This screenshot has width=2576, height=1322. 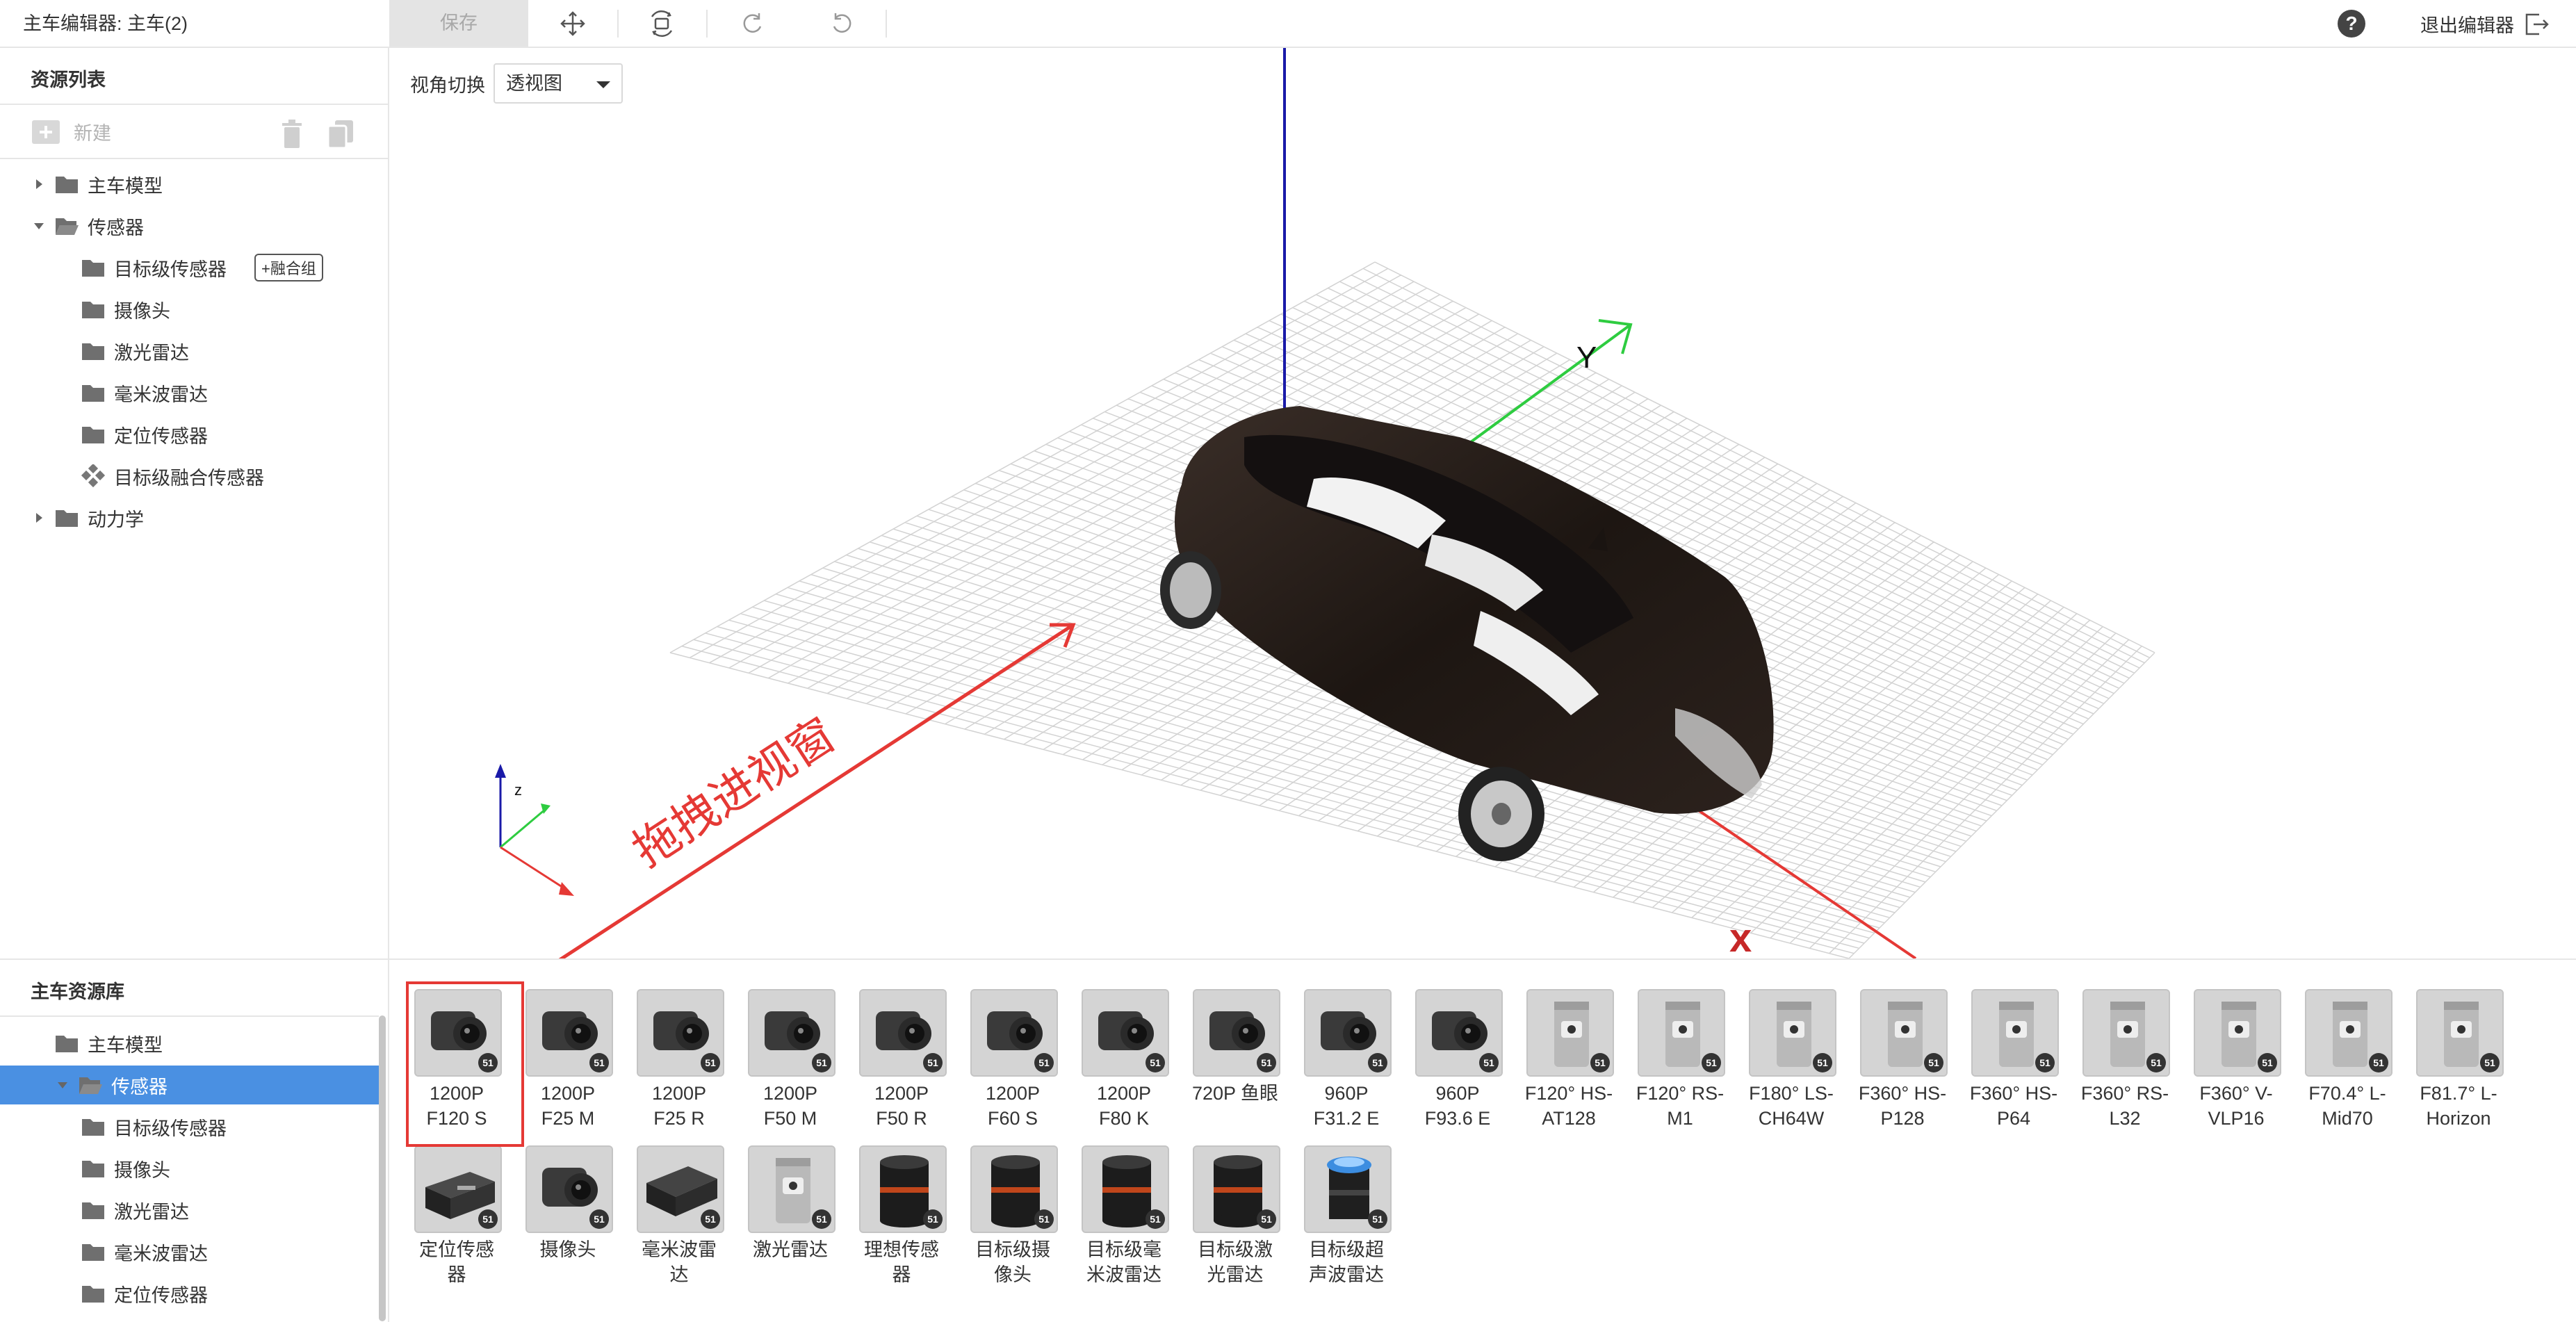 I want to click on library-item-card: 51 摄像头, so click(x=568, y=1191).